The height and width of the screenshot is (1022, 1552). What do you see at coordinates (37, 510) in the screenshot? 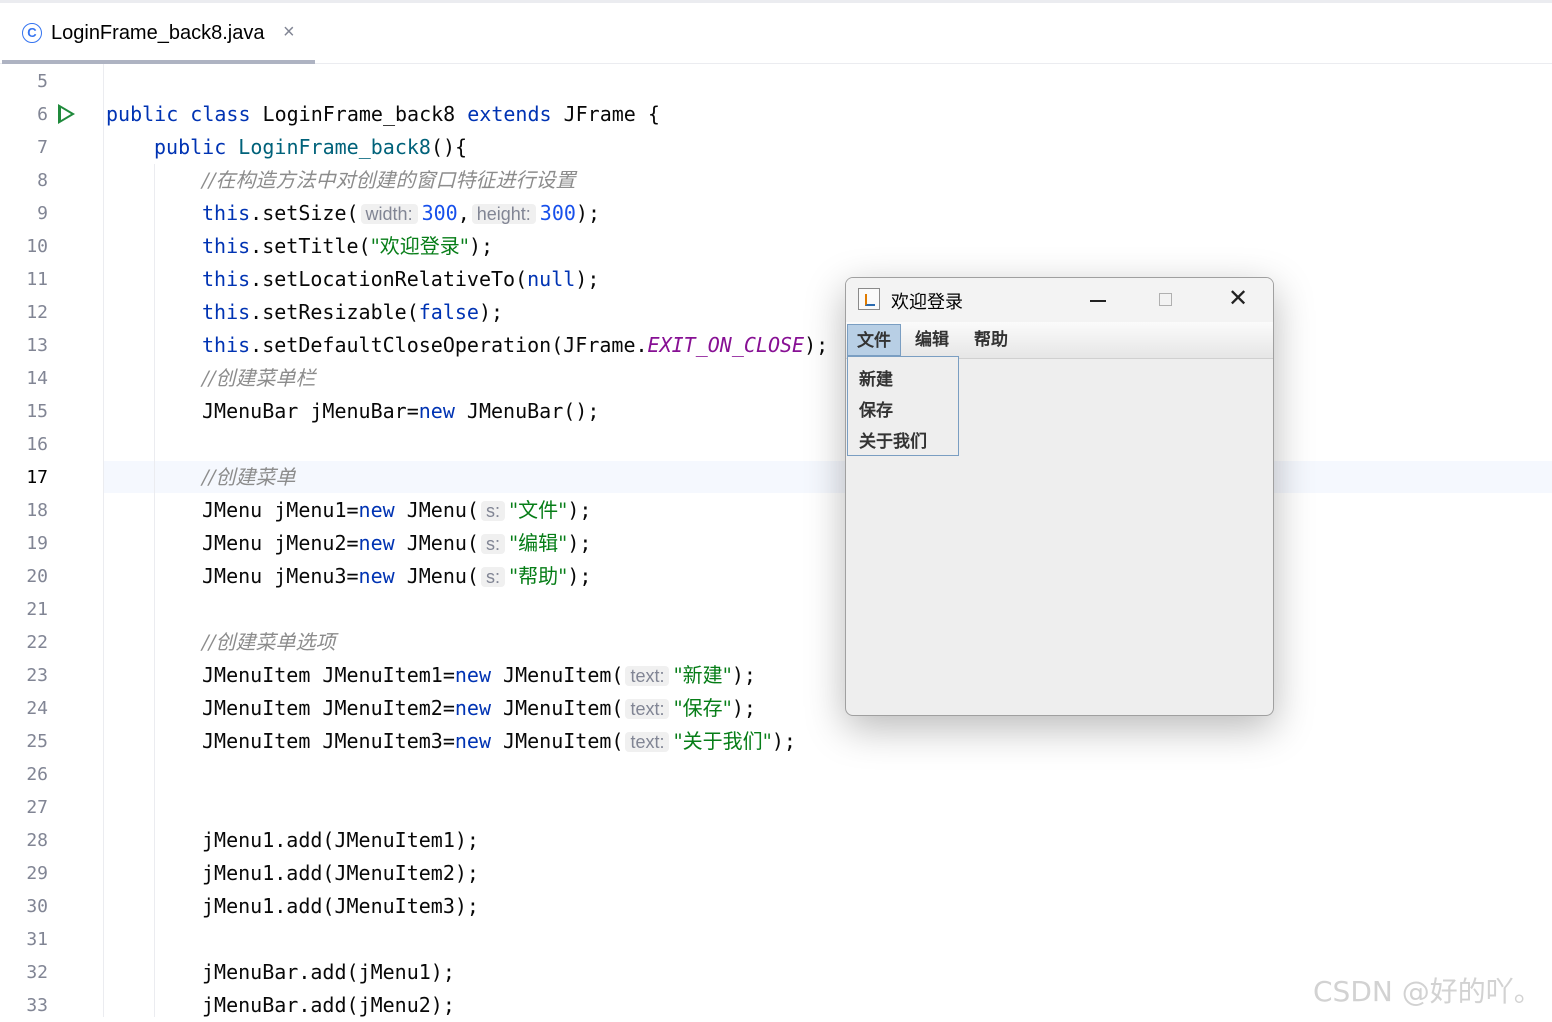
I see `line-number: 18` at bounding box center [37, 510].